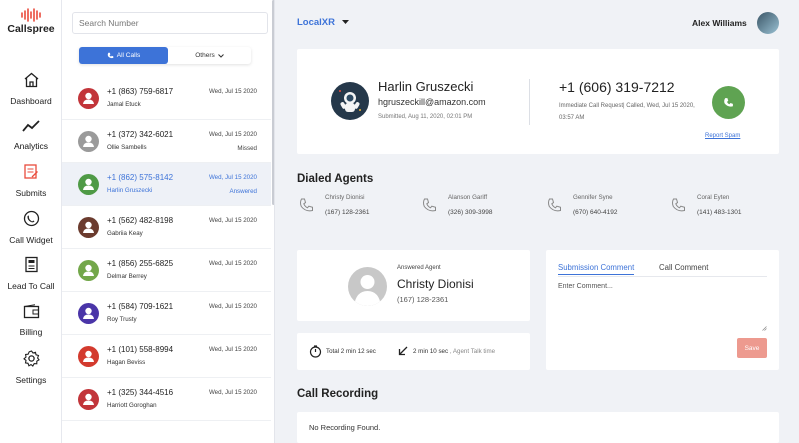  Describe the element at coordinates (140, 177) in the screenshot. I see `caller-number: +1 (862) 575-8142` at that location.